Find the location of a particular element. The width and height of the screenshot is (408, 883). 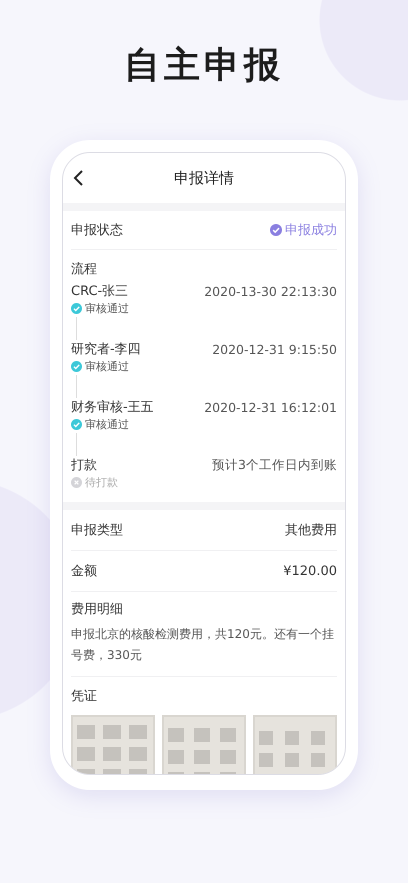

step-name: 研究者-李四 is located at coordinates (106, 349).